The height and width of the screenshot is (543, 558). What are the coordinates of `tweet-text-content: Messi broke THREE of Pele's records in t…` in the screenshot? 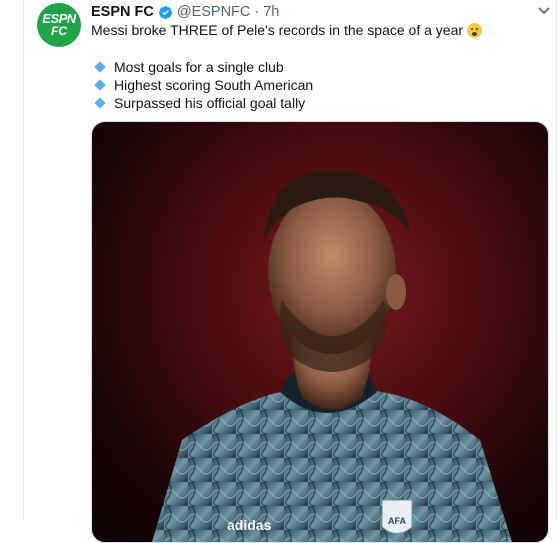 It's located at (277, 30).